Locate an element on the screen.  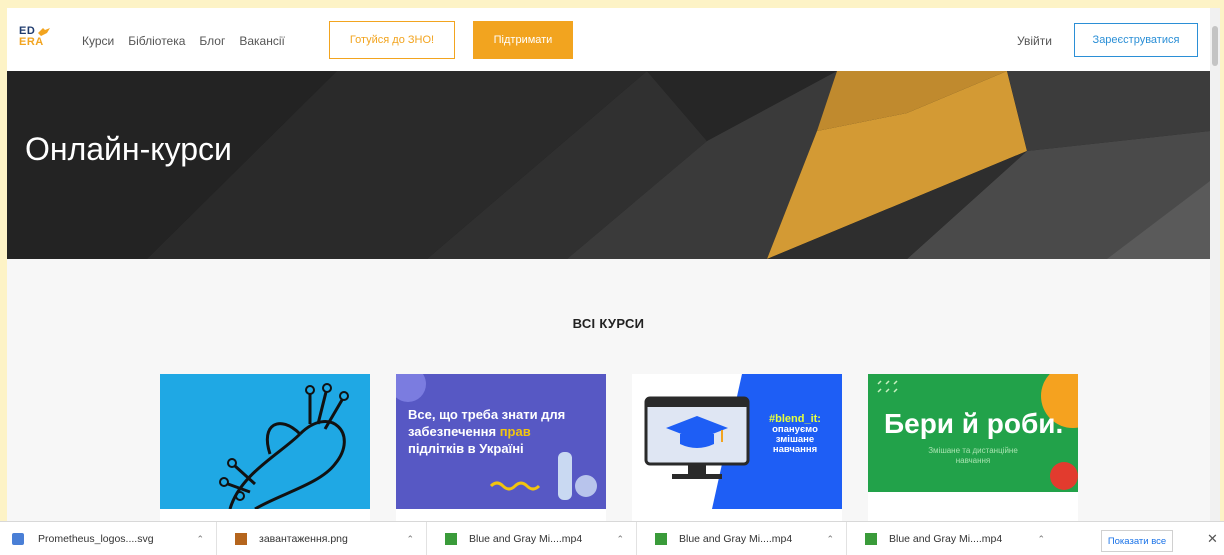
nav-courses: Курси is located at coordinates (98, 41).